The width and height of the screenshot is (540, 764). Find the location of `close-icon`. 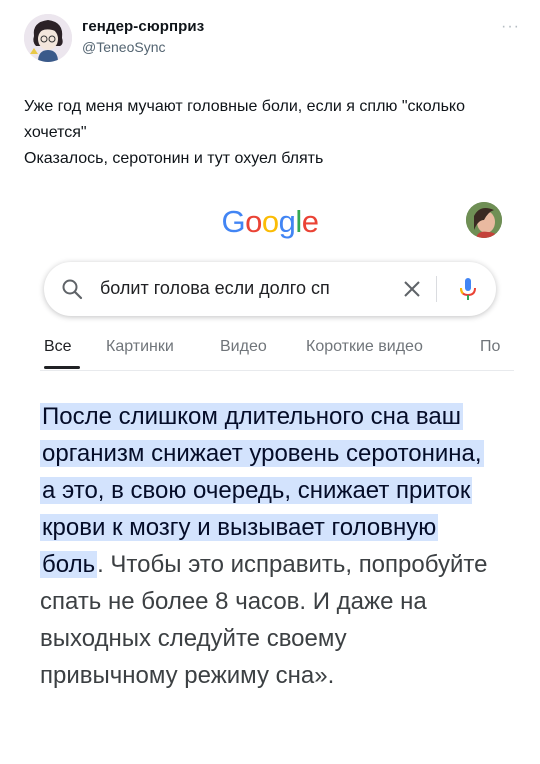

close-icon is located at coordinates (412, 289).